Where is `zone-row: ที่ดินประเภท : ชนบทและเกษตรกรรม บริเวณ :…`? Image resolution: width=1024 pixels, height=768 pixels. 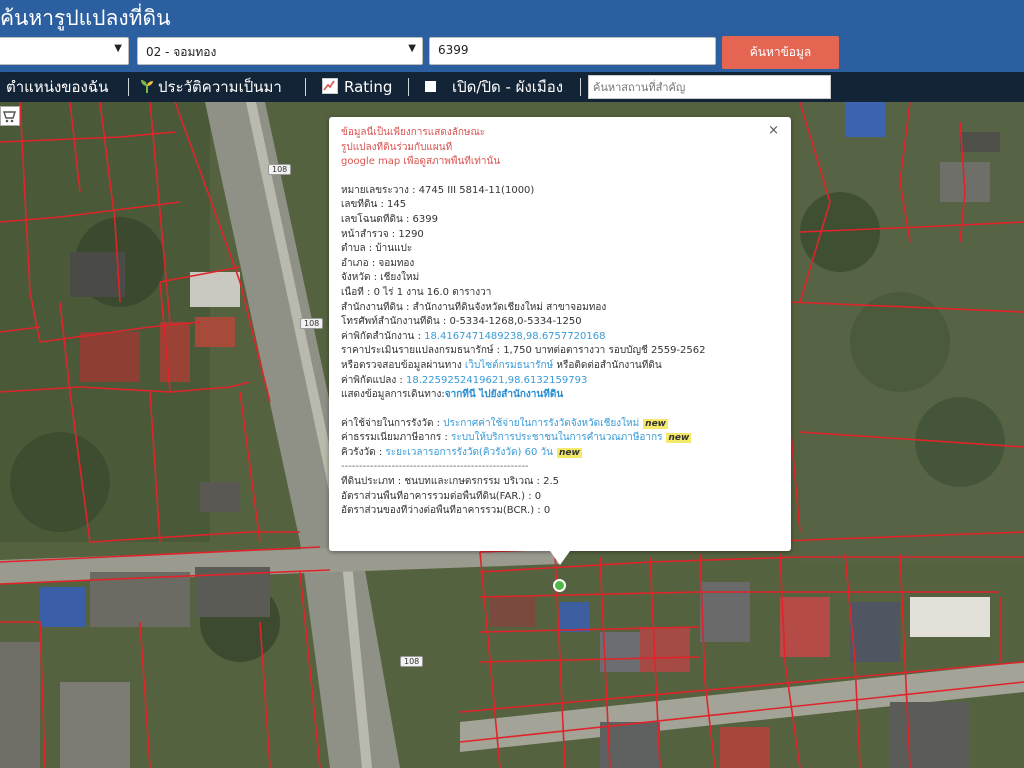 zone-row: ที่ดินประเภท : ชนบทและเกษตรกรรม บริเวณ :… is located at coordinates (450, 482).